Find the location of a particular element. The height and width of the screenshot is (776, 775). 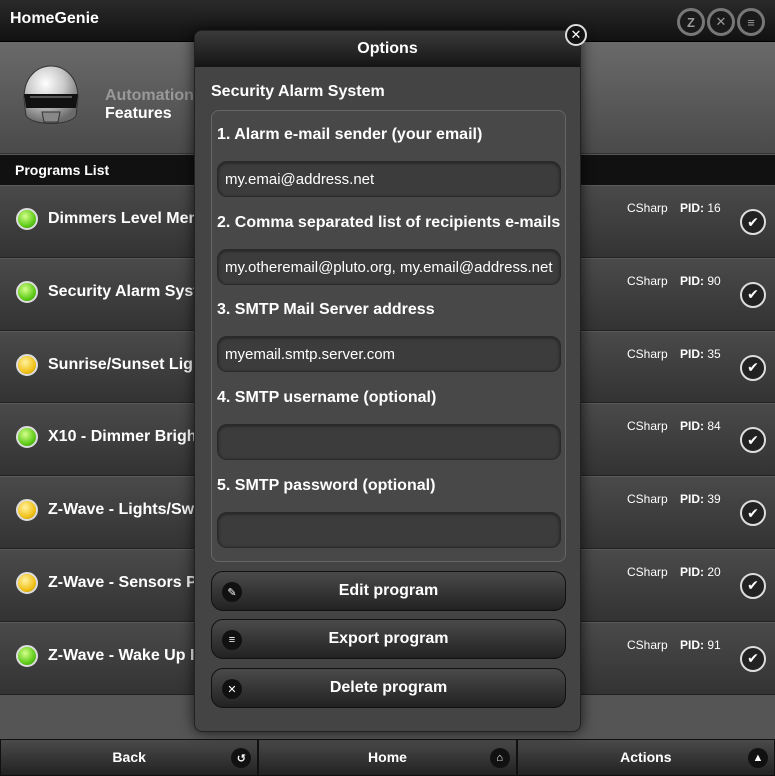

program-name: Sunrise/Sunset Lights is located at coordinates (132, 364).